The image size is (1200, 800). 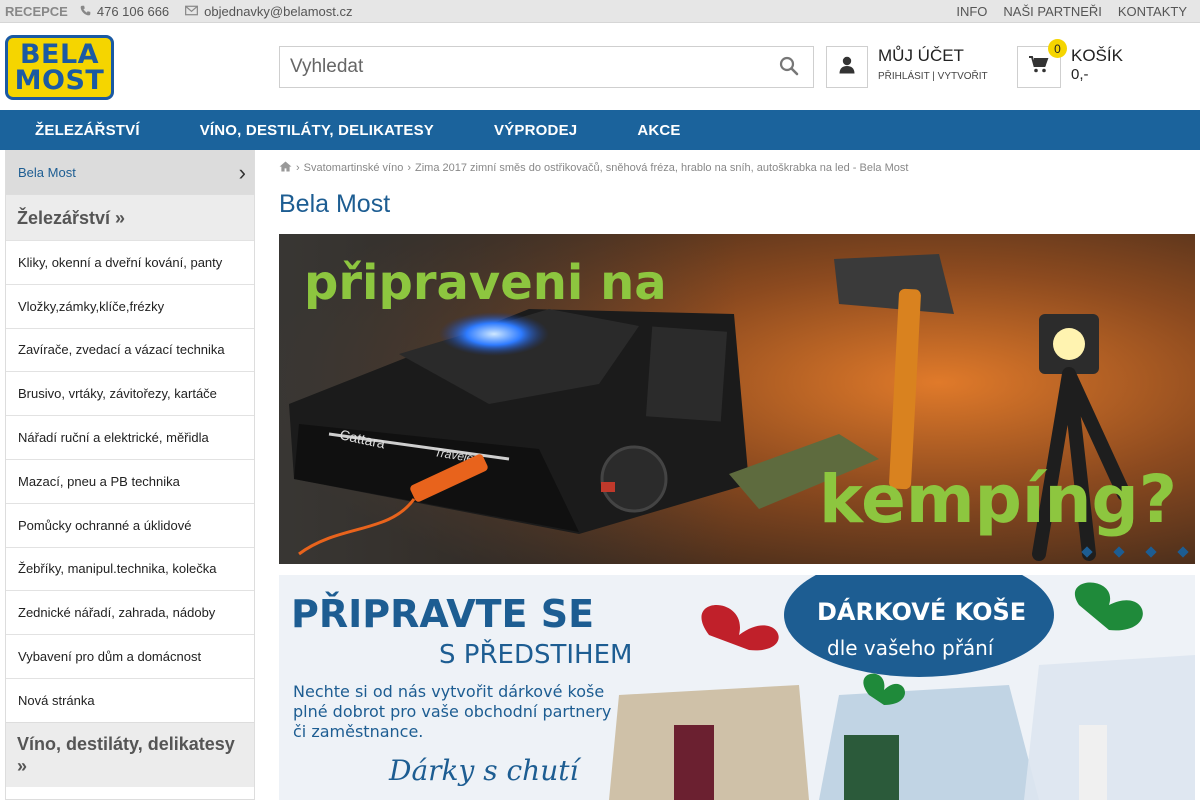 What do you see at coordinates (36, 11) in the screenshot?
I see `recepce-label: RECEPCE` at bounding box center [36, 11].